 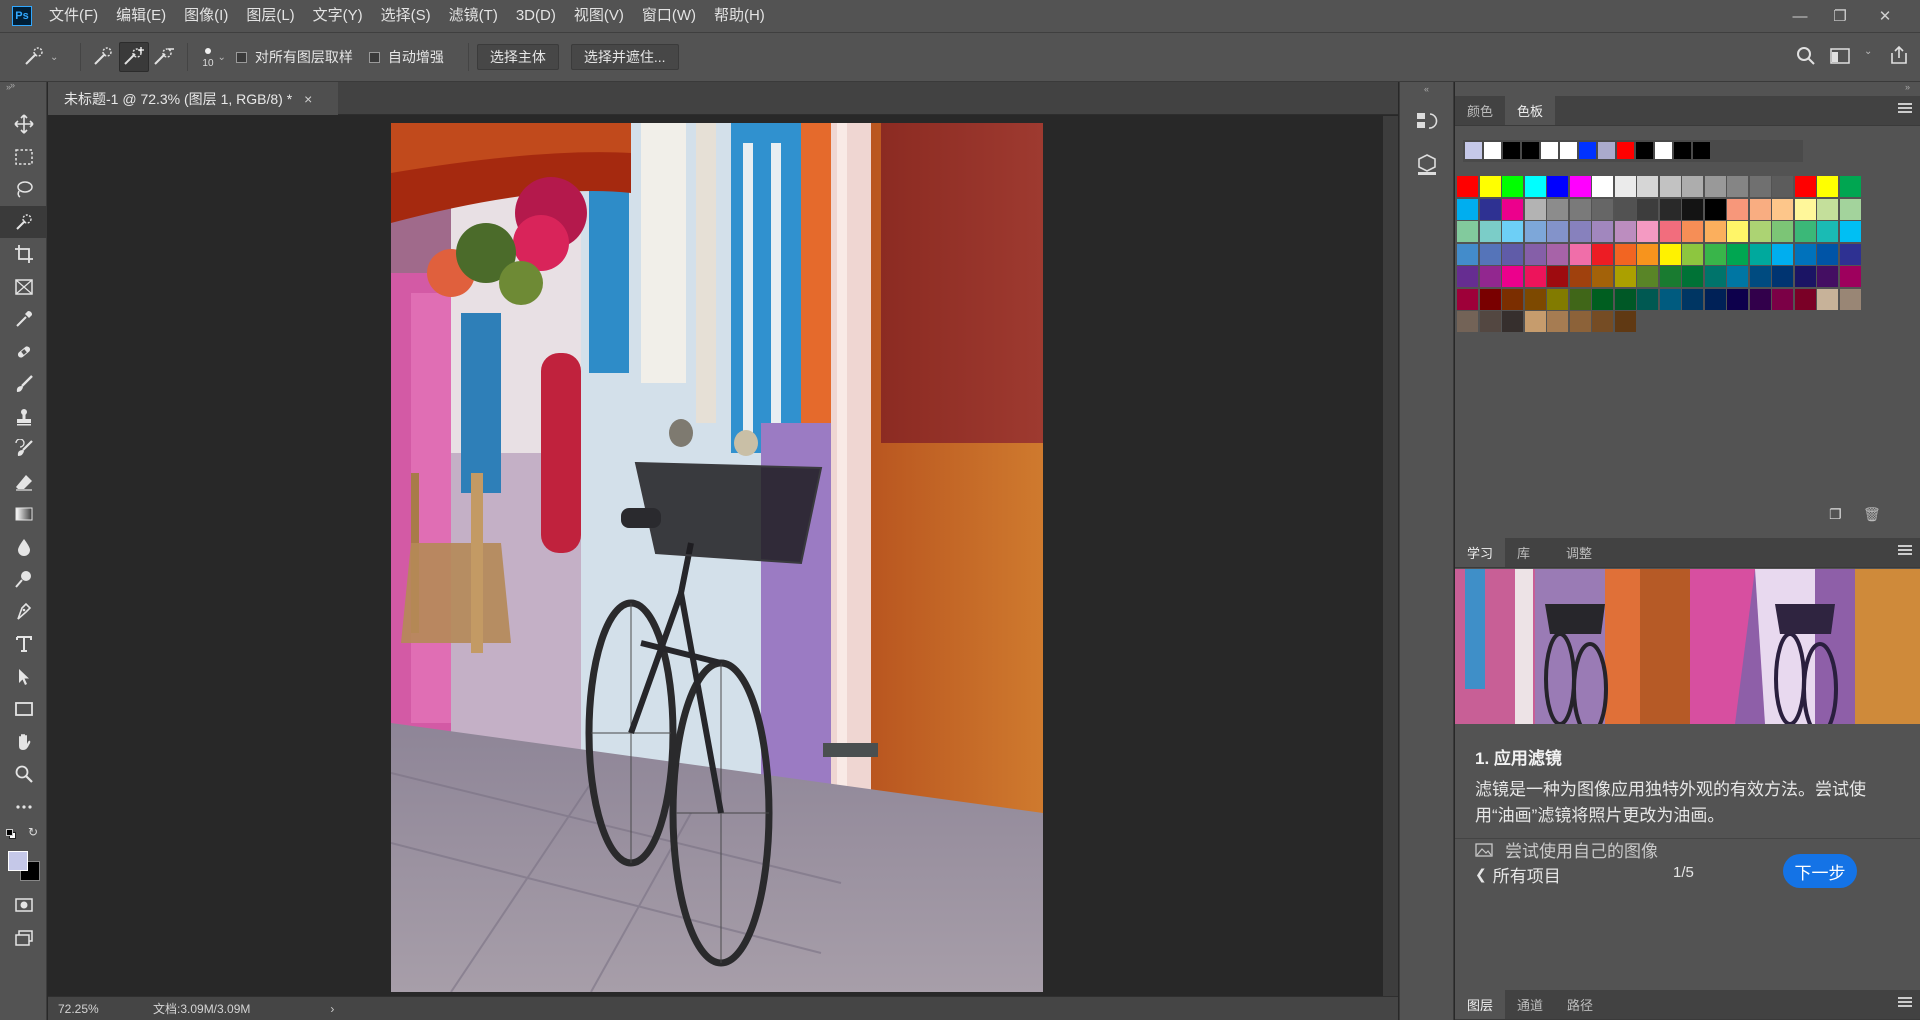 What do you see at coordinates (1907, 87) in the screenshot?
I see `collapse-dock-icon: »` at bounding box center [1907, 87].